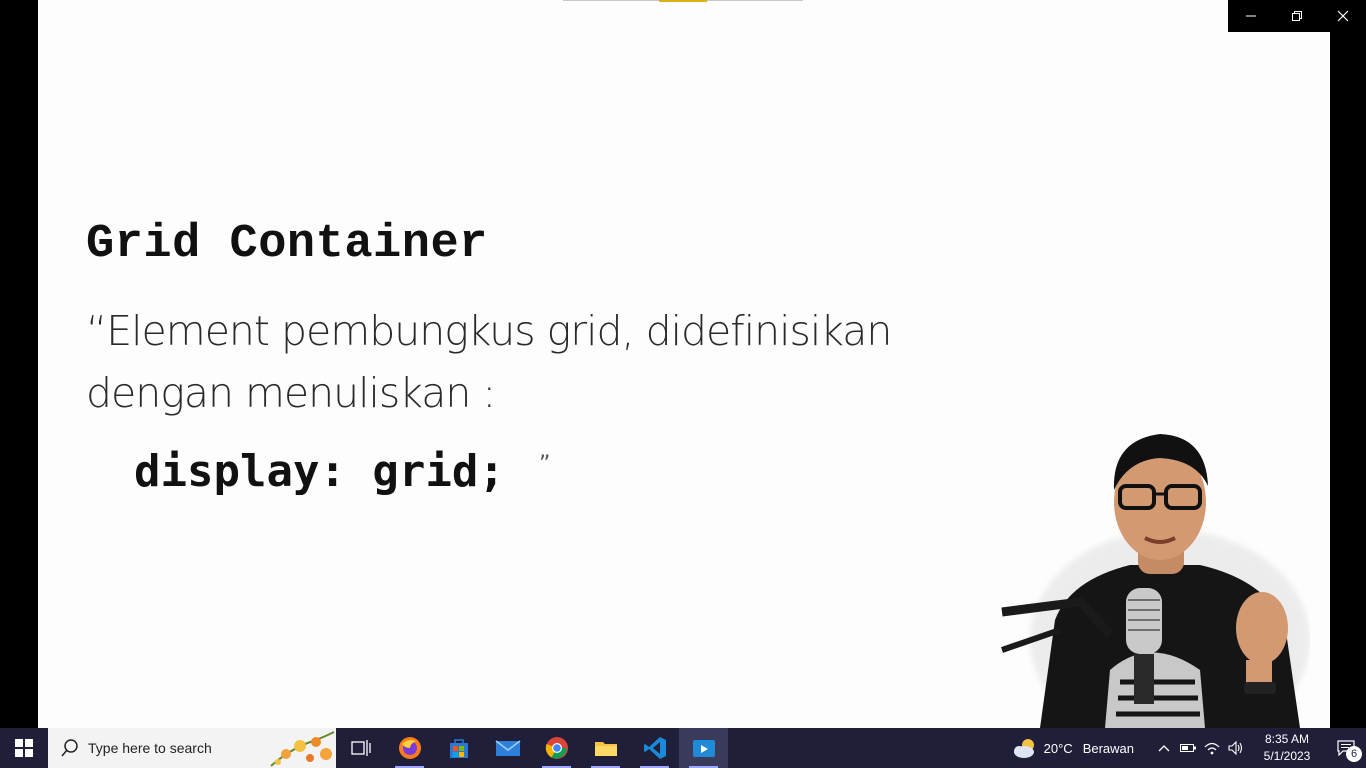  Describe the element at coordinates (1287, 756) in the screenshot. I see `clock-date: 5/1/2023` at that location.